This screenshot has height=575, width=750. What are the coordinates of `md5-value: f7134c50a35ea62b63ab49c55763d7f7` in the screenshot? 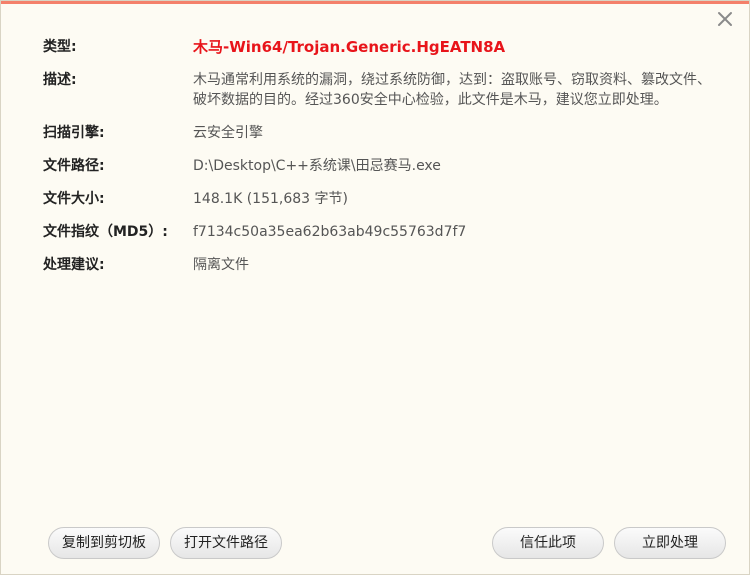 It's located at (330, 232).